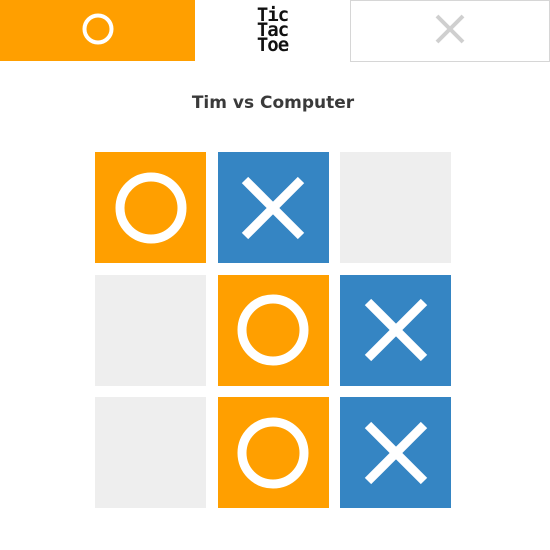 The height and width of the screenshot is (550, 550). Describe the element at coordinates (272, 45) in the screenshot. I see `logo-line-3: Toe` at that location.